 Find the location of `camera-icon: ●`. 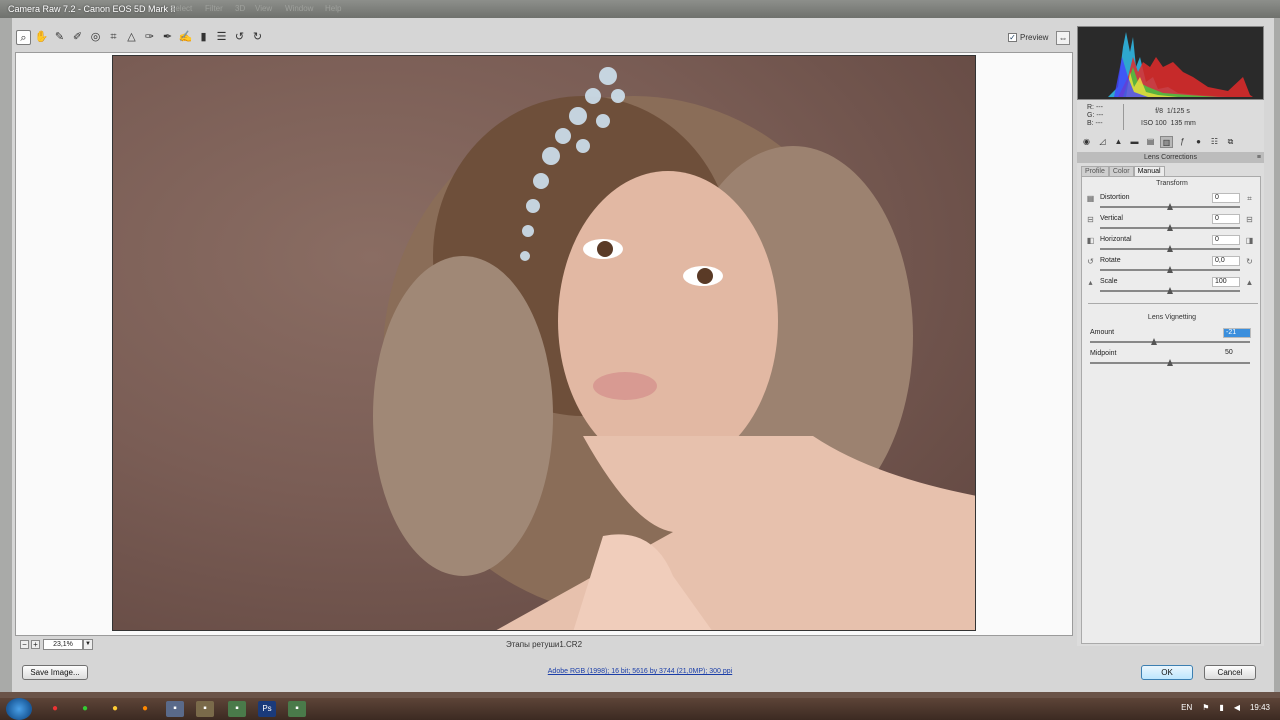

camera-icon: ● is located at coordinates (1198, 141).